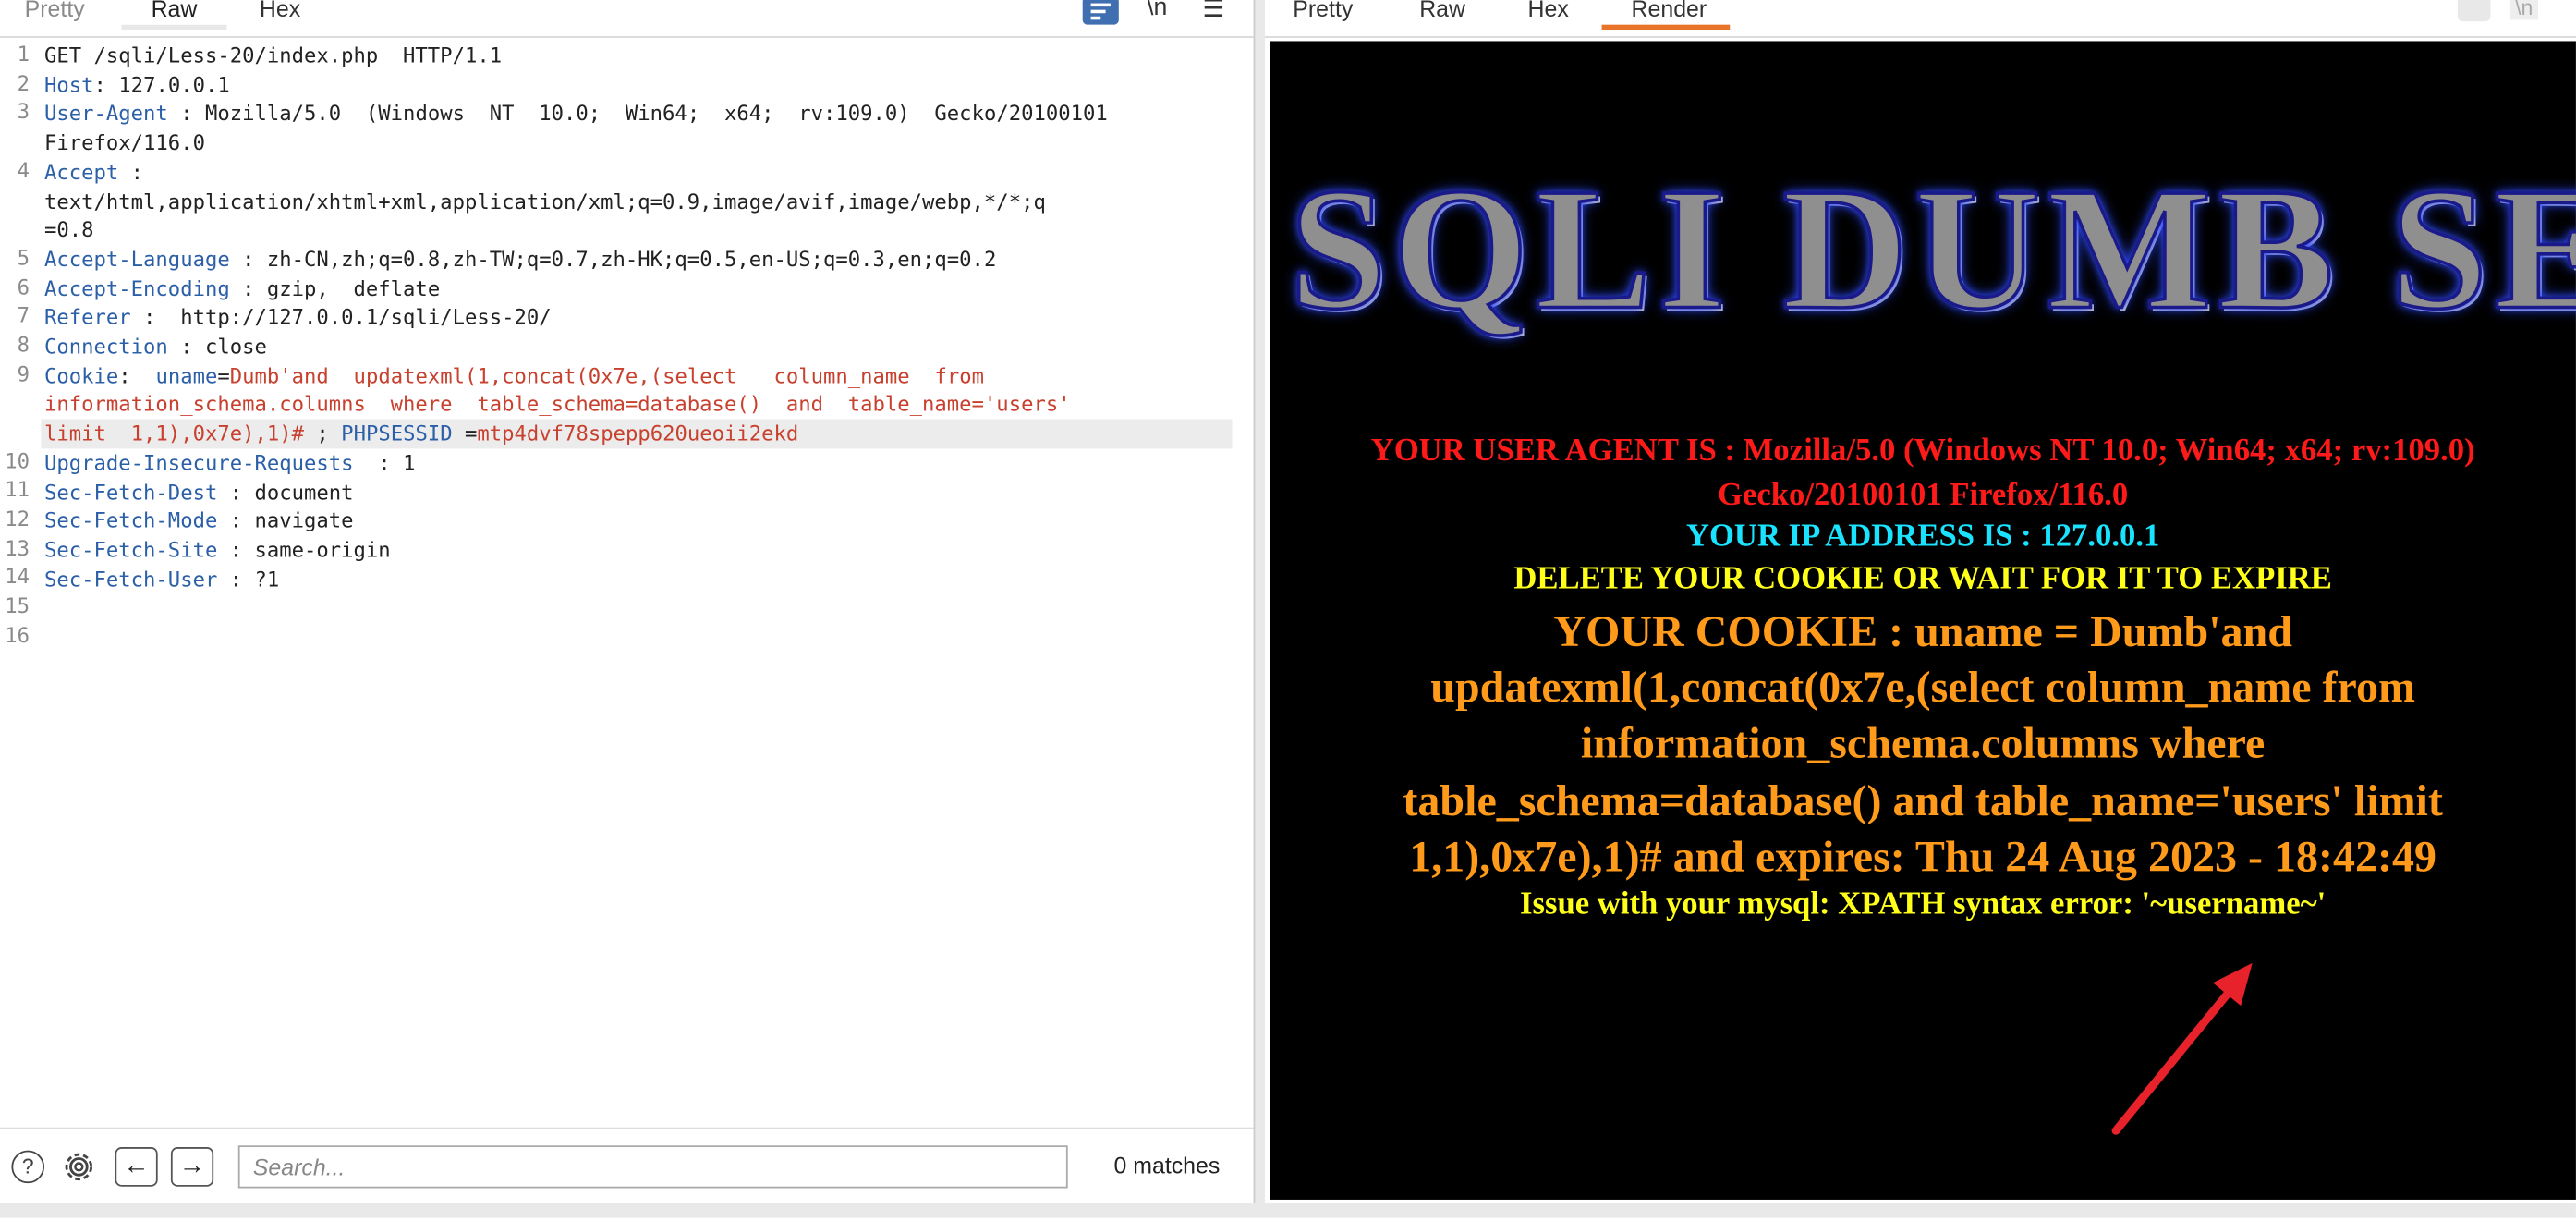 This screenshot has height=1221, width=2576. Describe the element at coordinates (243, 287) in the screenshot. I see `header-accept-encoding: Accept-Encoding : gzip, deflate` at that location.